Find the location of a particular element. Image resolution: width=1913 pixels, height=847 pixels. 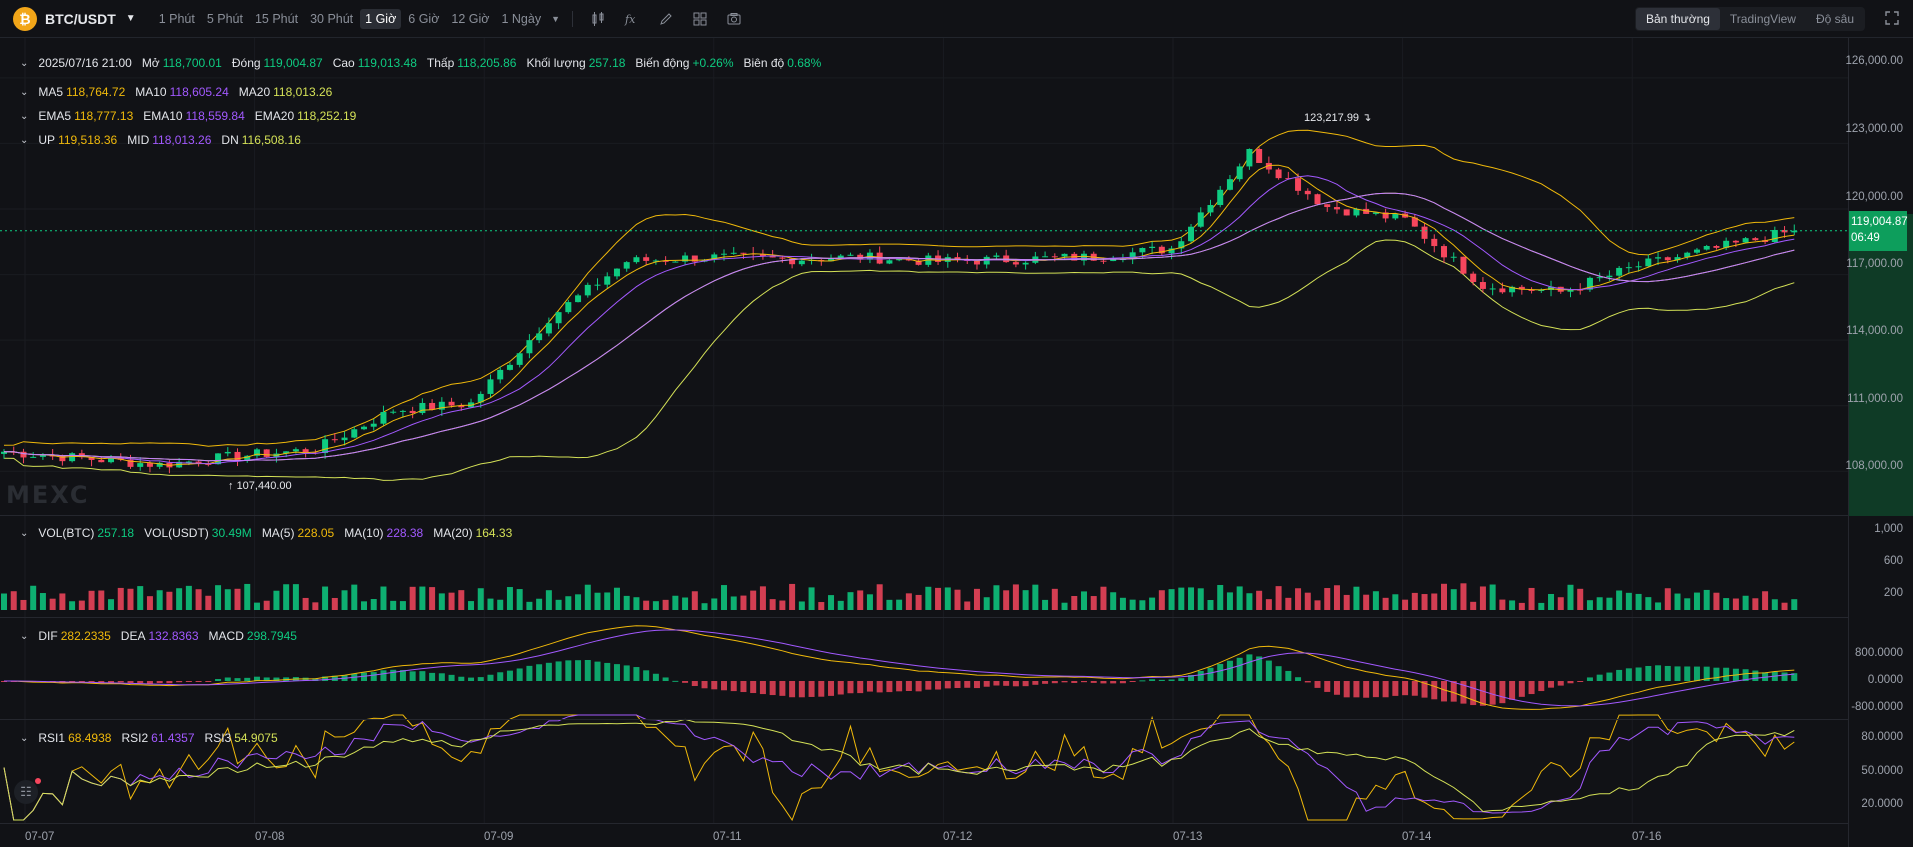

price-tick: 126,000.00 is located at coordinates (1874, 61).